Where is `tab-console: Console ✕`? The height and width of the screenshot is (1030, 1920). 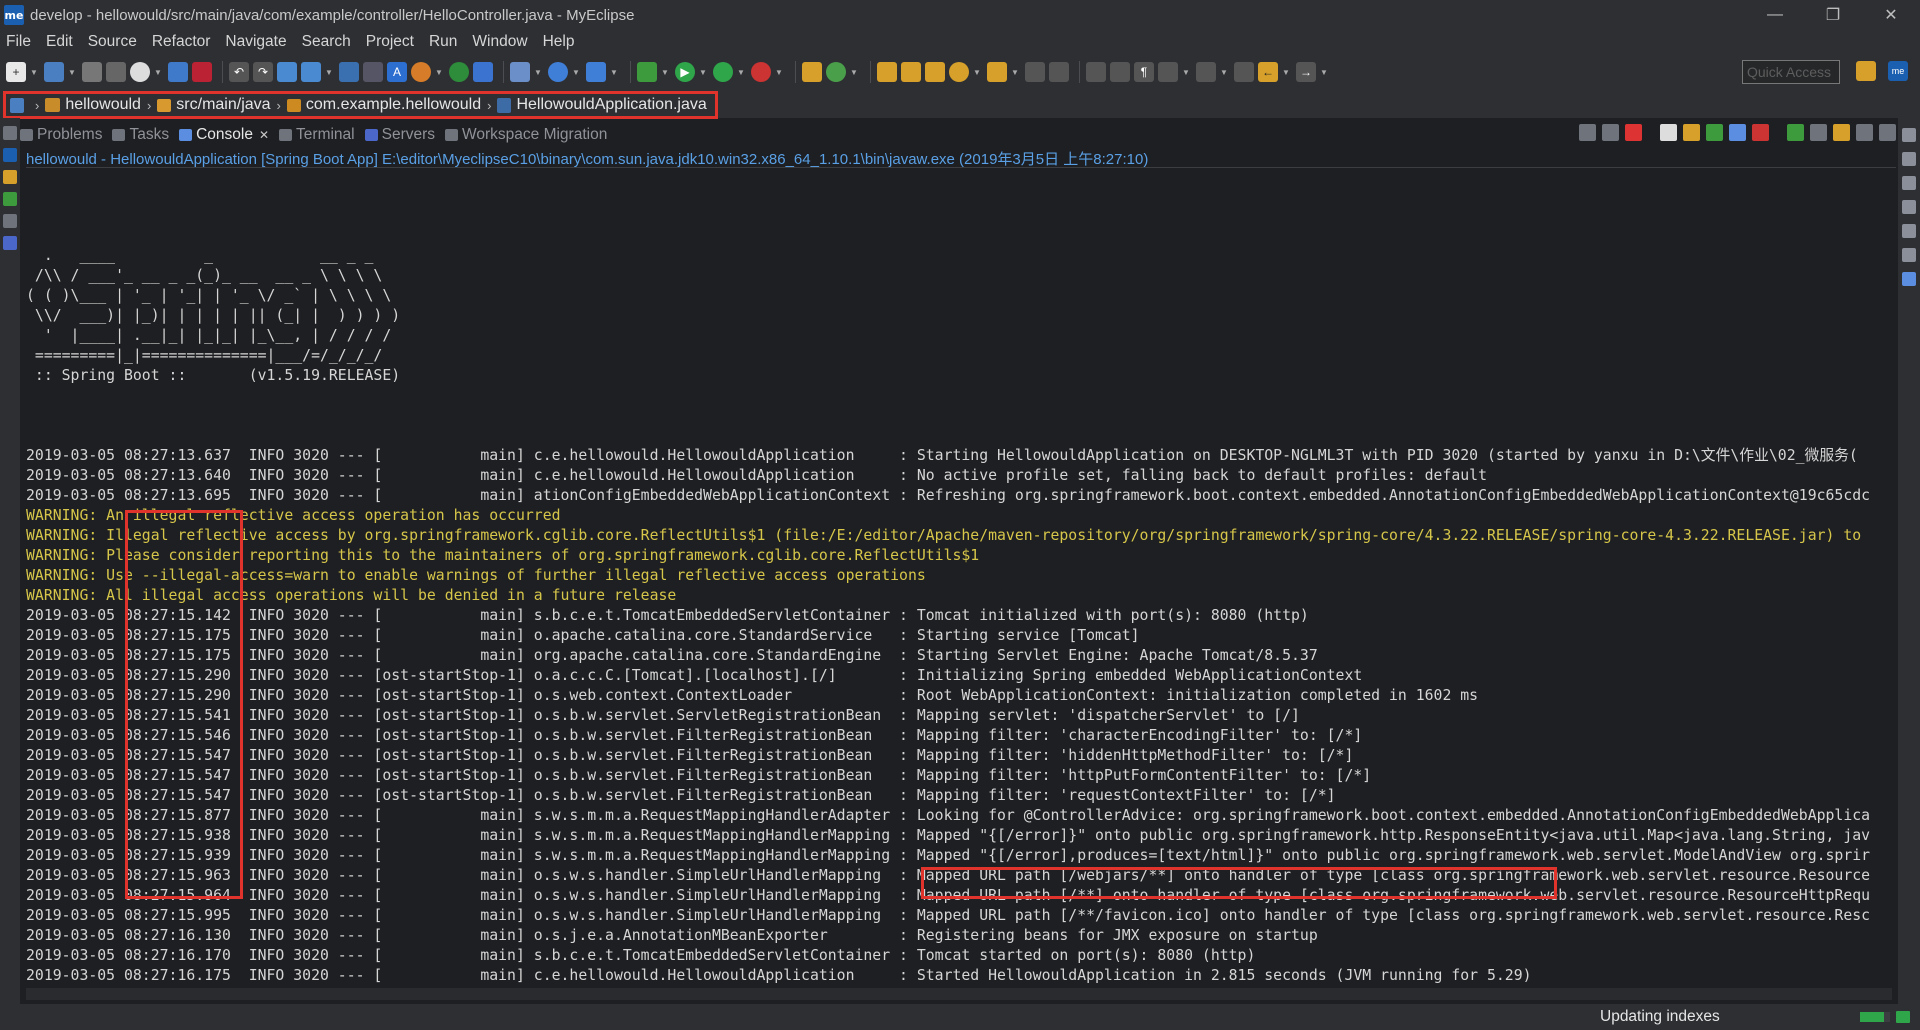 tab-console: Console ✕ is located at coordinates (224, 135).